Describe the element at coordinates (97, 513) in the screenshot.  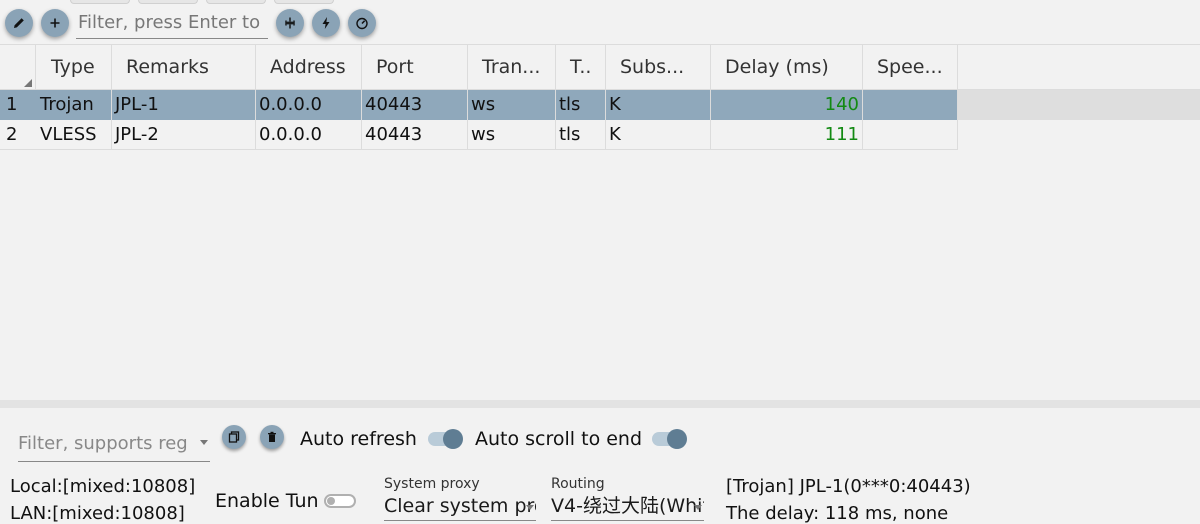
I see `lan-port-text: LAN:[mixed:10808]` at that location.